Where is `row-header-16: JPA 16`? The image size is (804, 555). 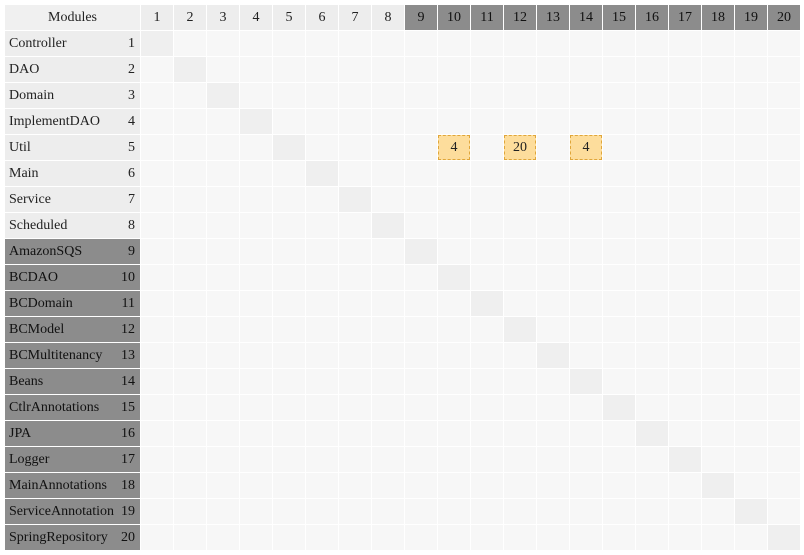 row-header-16: JPA 16 is located at coordinates (72, 433).